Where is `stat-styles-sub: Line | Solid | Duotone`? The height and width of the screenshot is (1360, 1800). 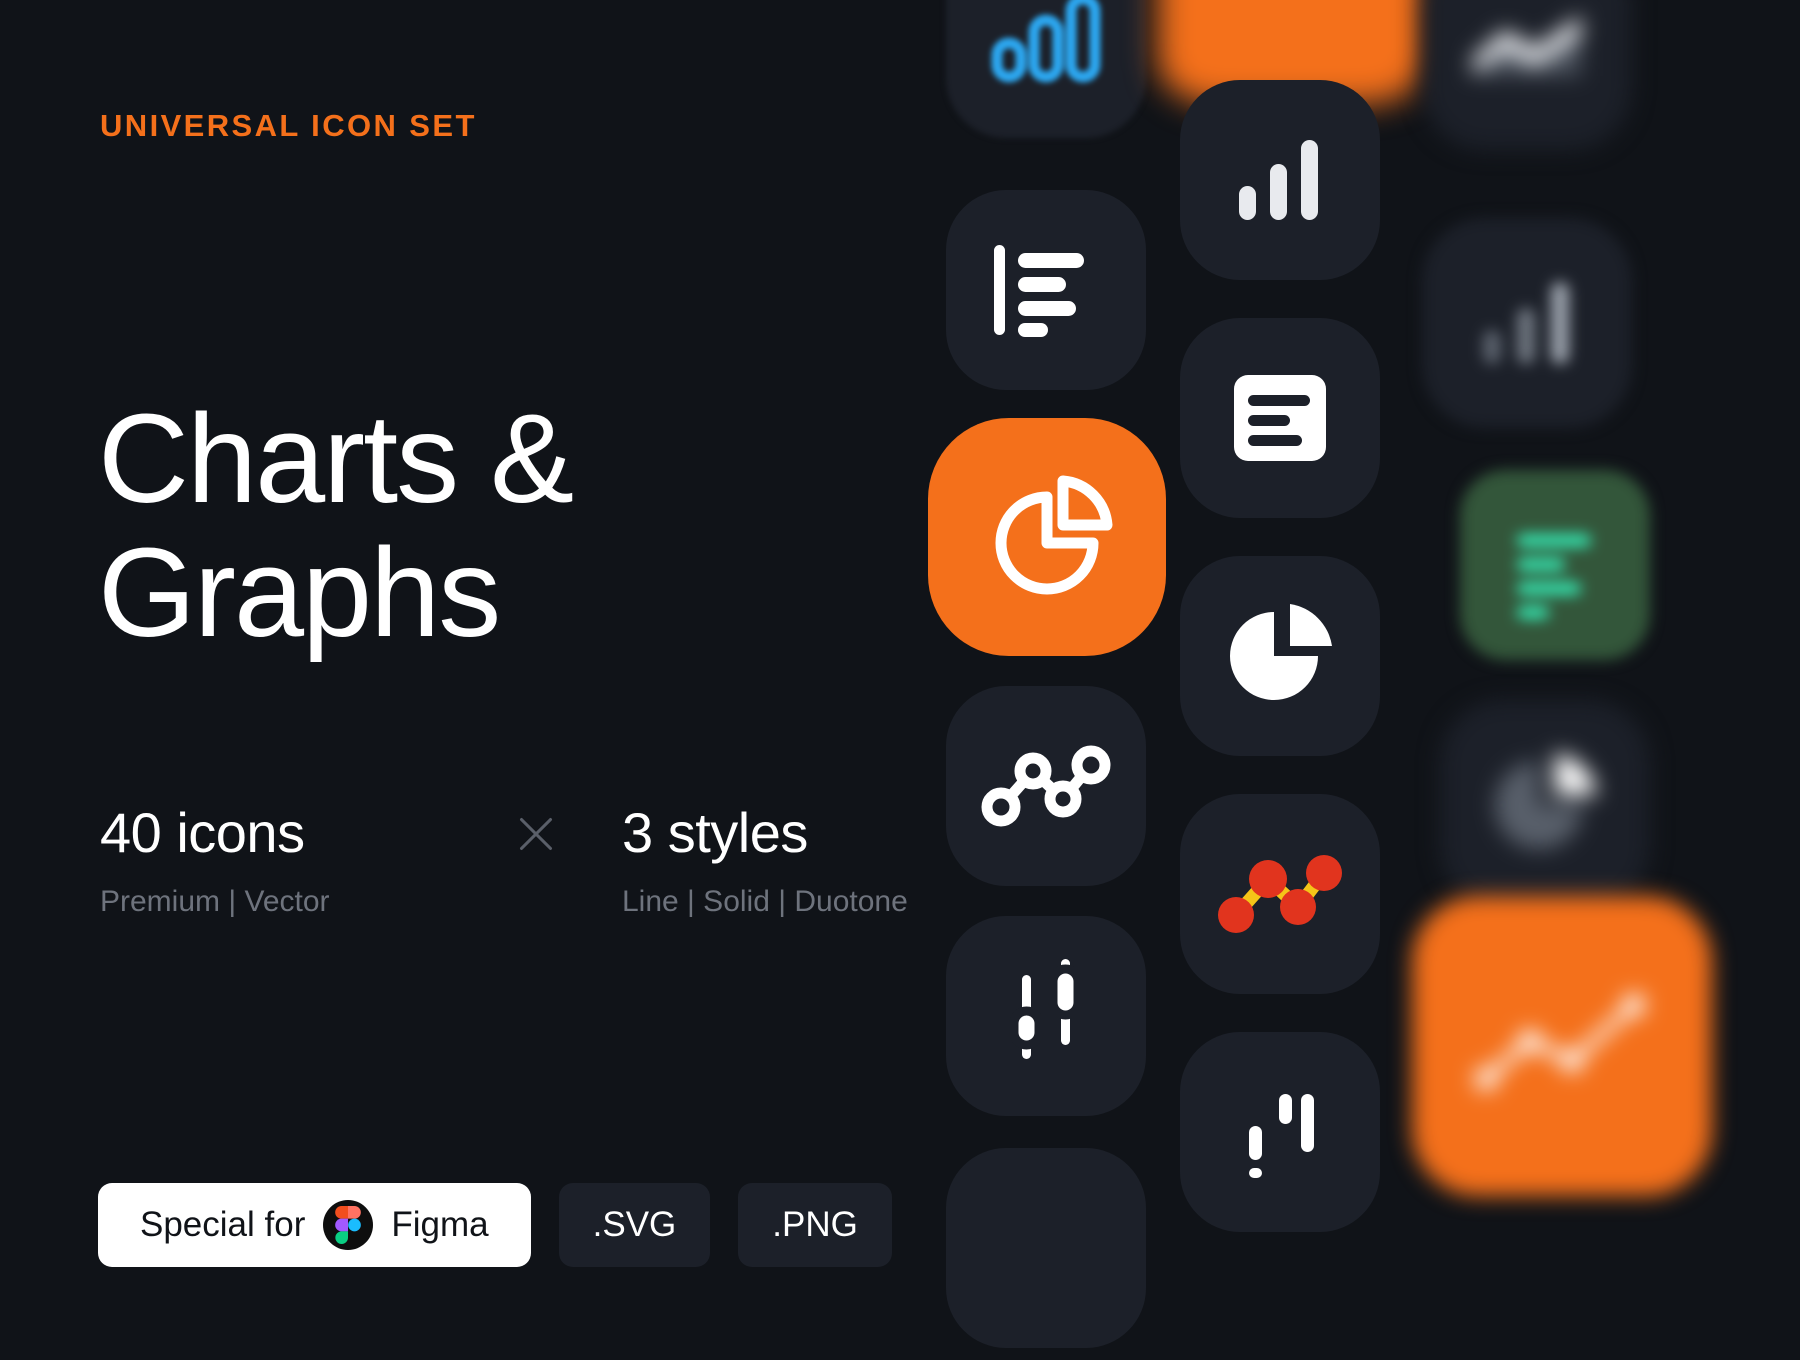 stat-styles-sub: Line | Solid | Duotone is located at coordinates (765, 901).